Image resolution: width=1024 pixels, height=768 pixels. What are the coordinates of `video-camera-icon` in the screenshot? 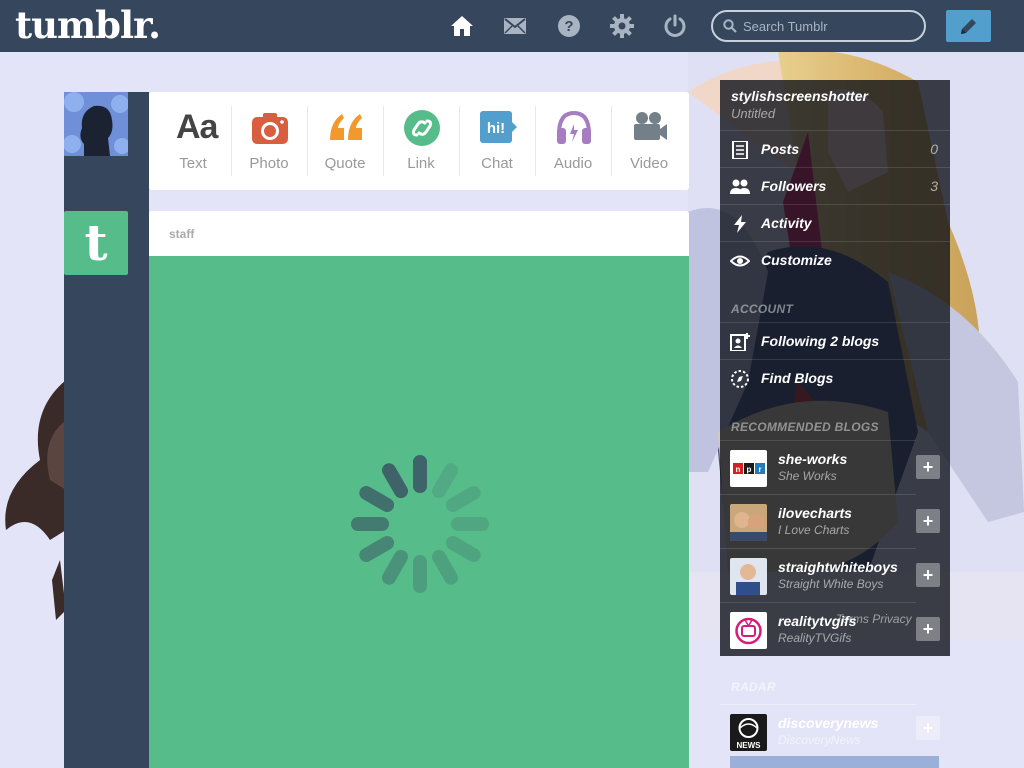 It's located at (650, 128).